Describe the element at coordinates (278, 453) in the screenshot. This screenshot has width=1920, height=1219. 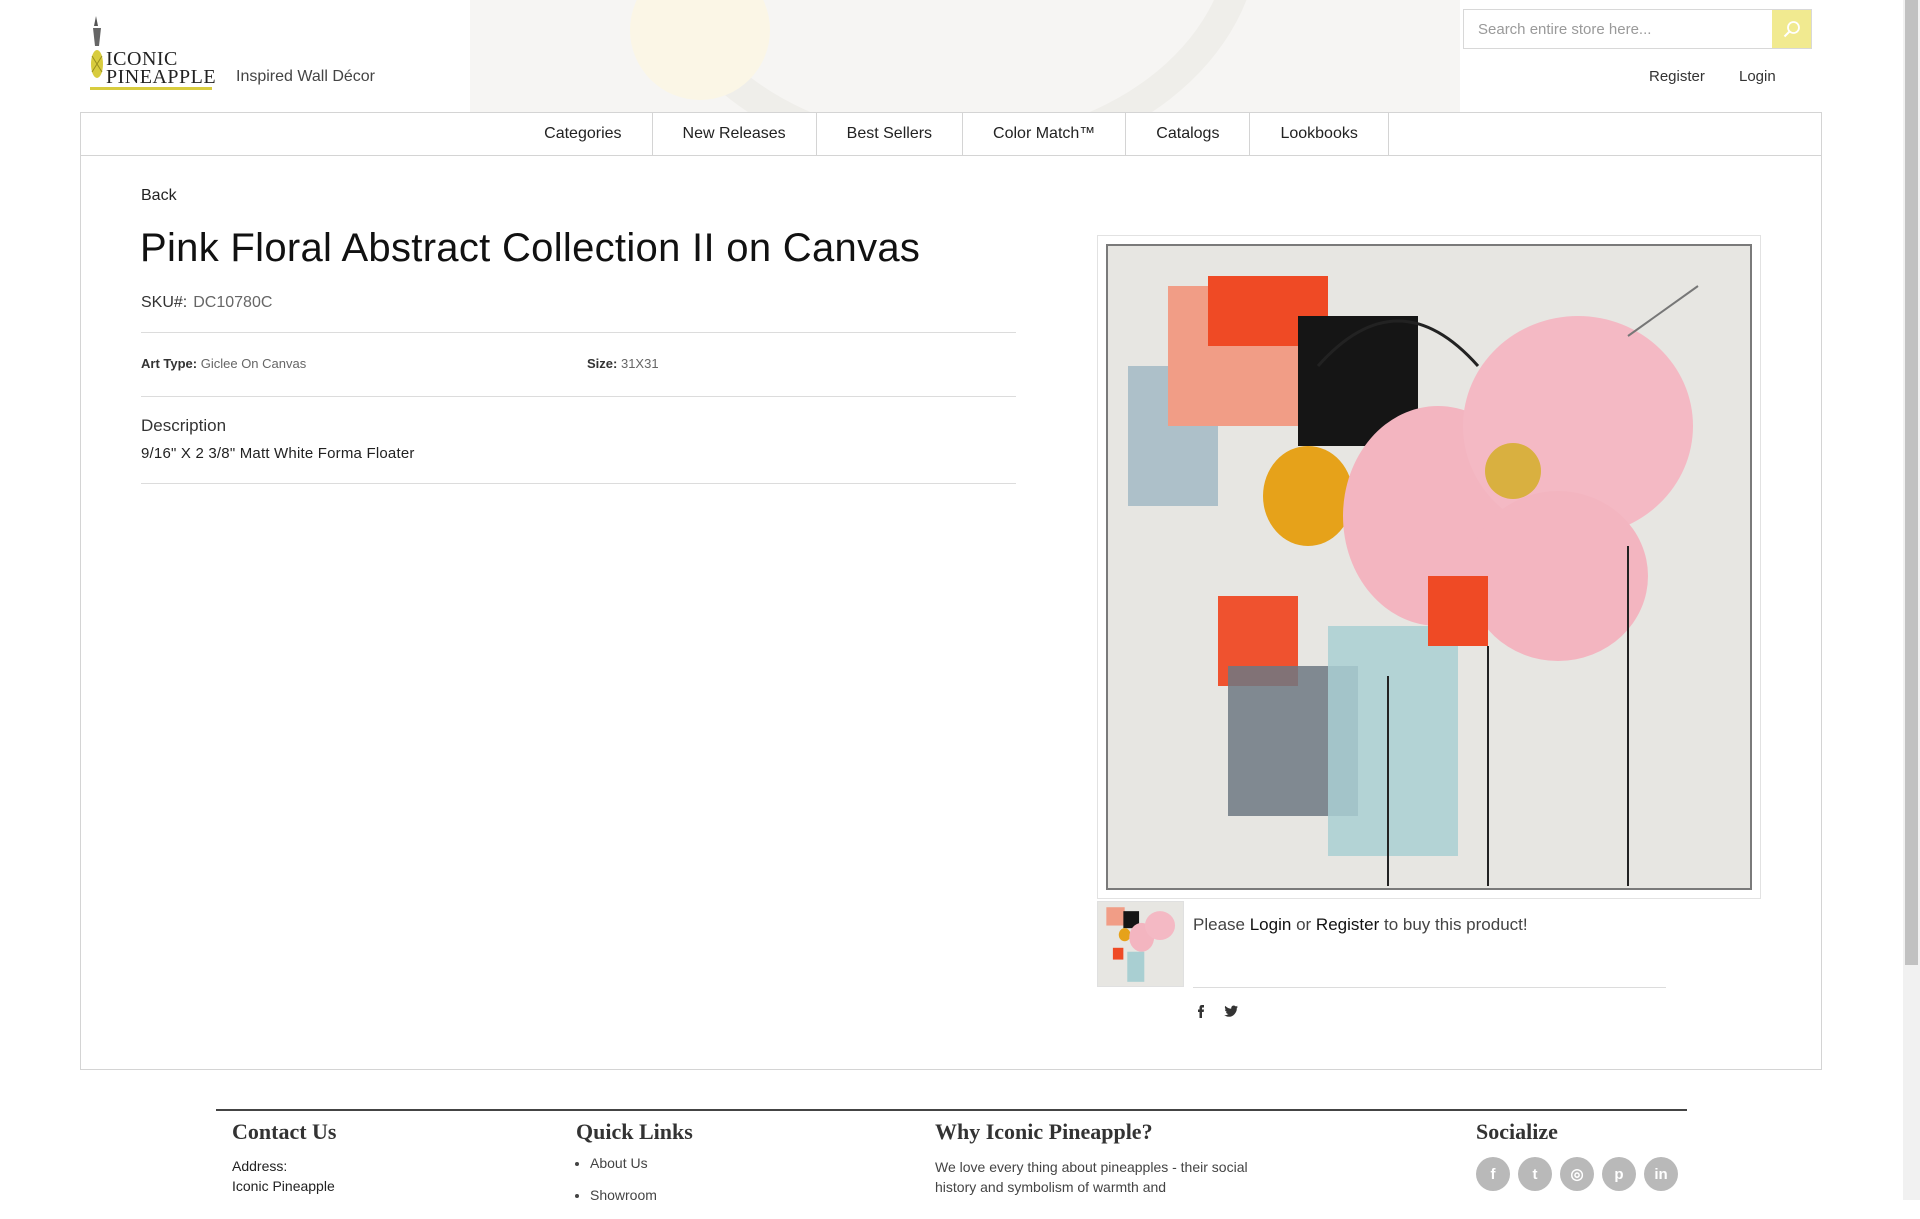
I see `description-text: 9/16" X 2 3/8" Matt White Forma Floater` at that location.